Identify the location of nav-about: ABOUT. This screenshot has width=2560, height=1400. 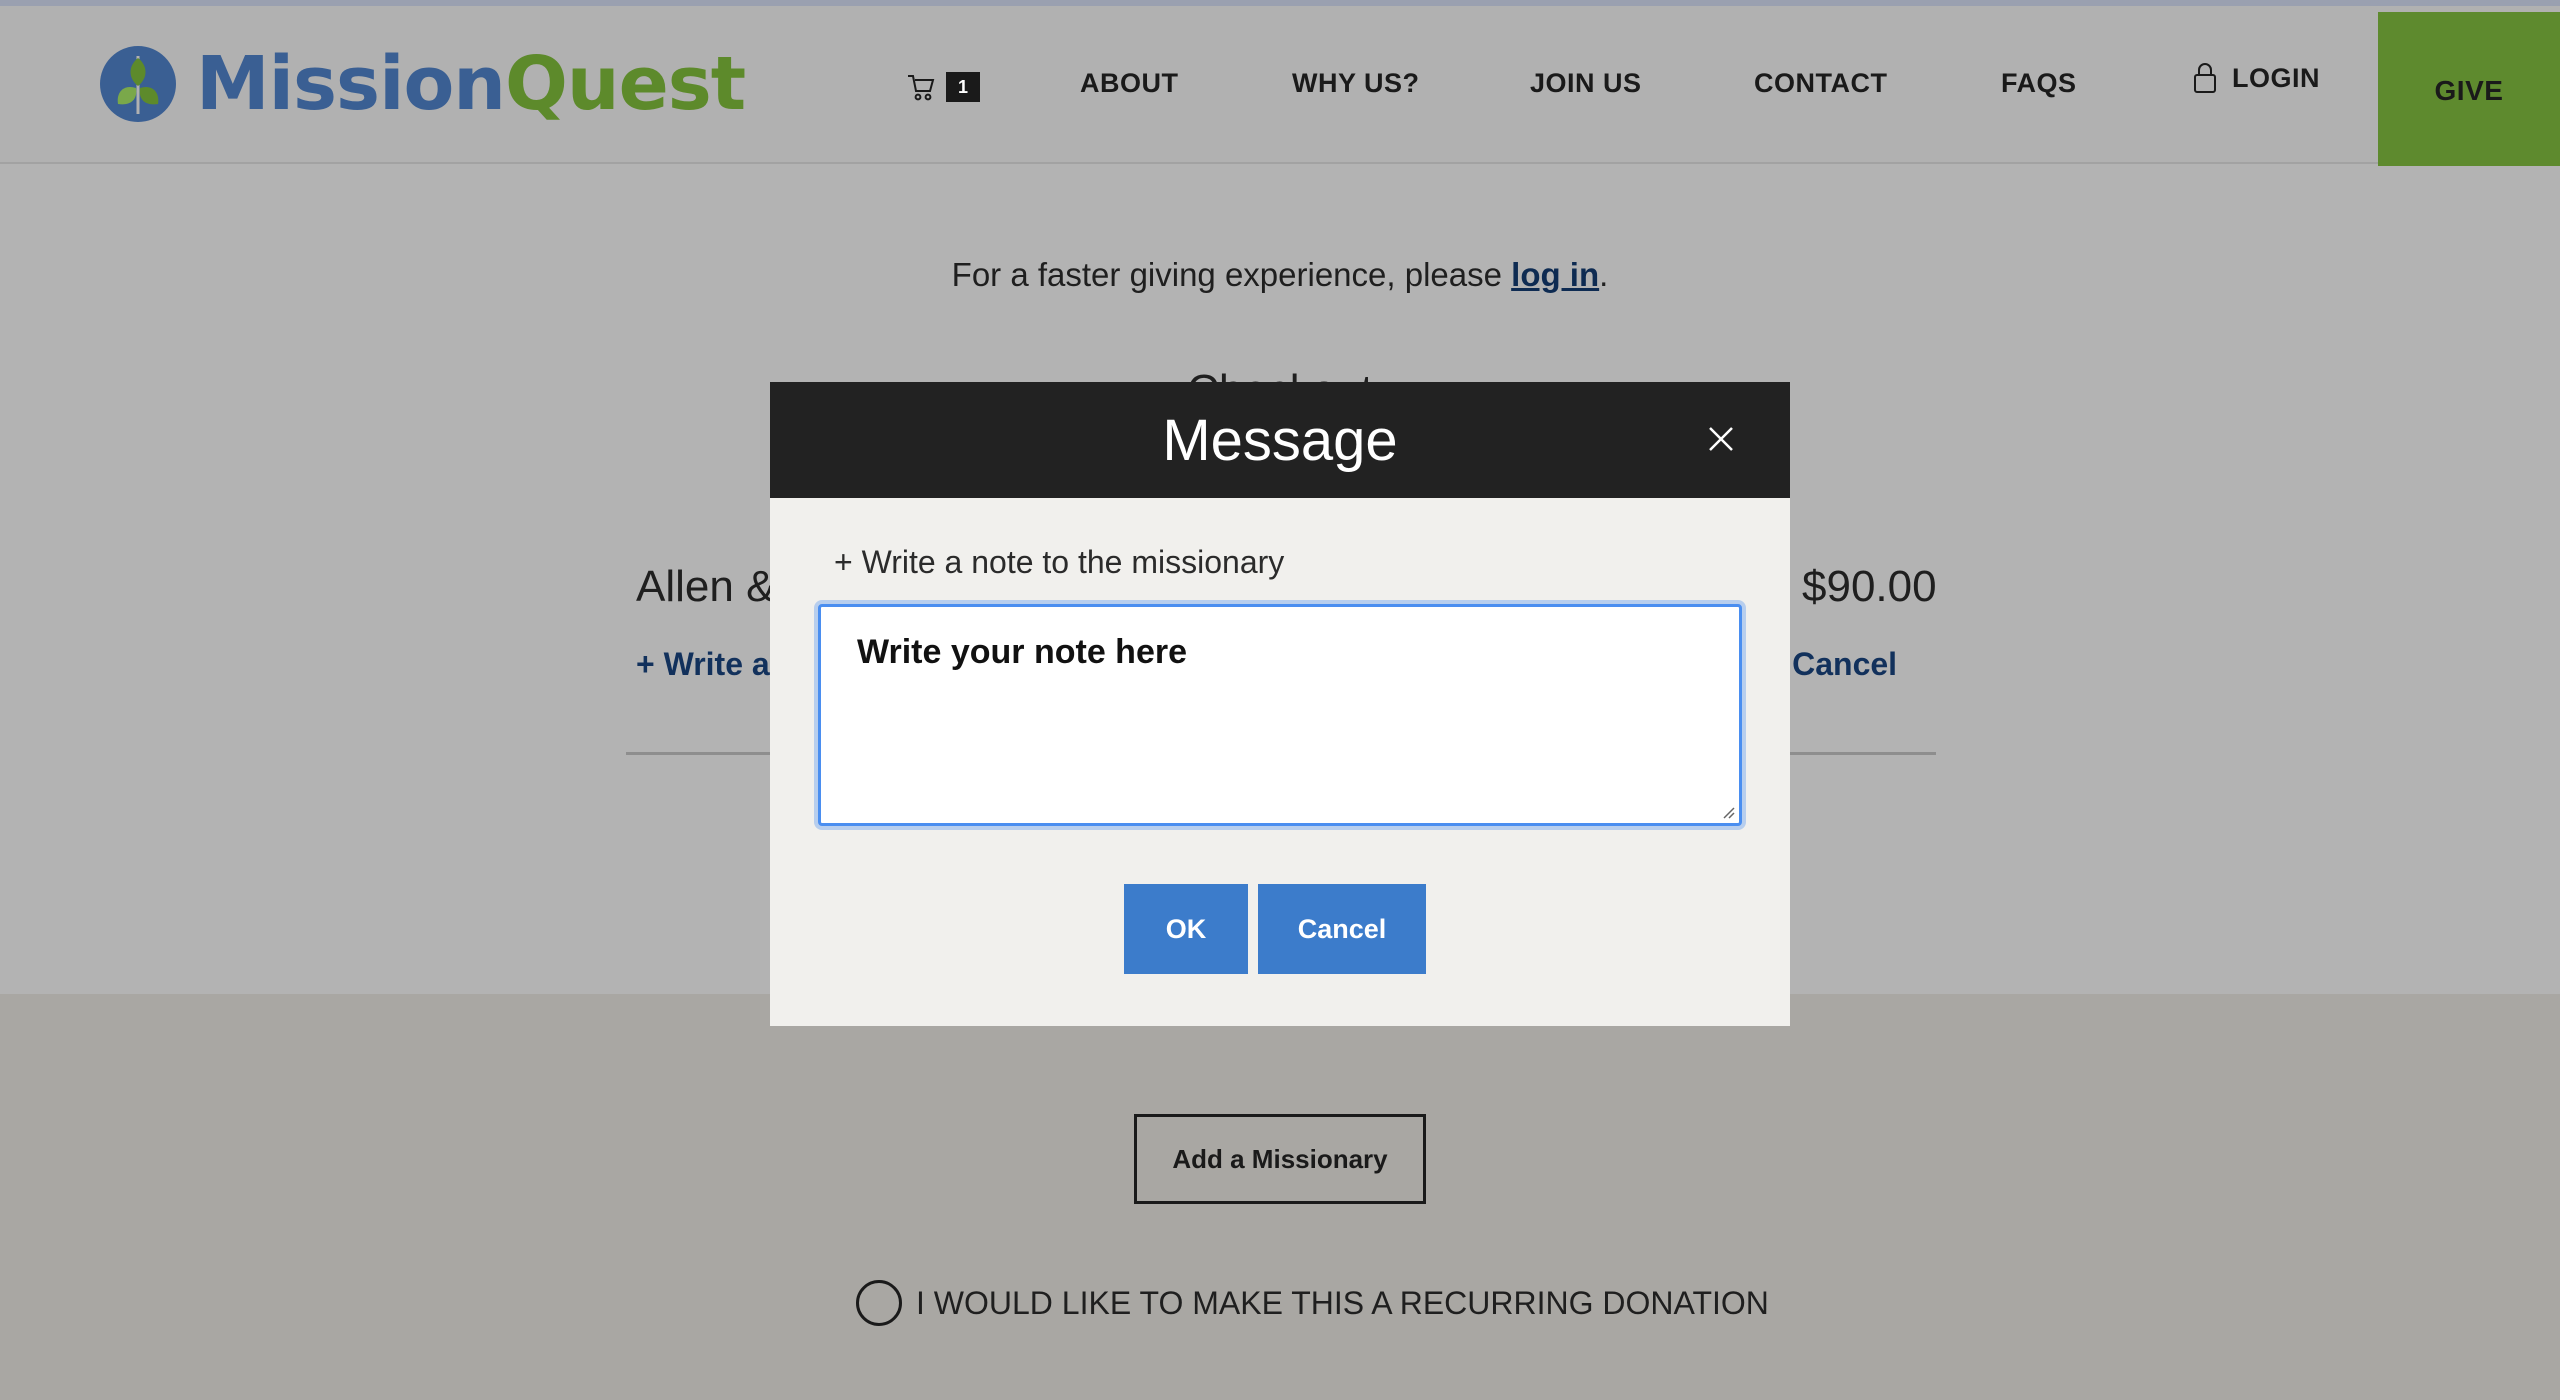
(1129, 83).